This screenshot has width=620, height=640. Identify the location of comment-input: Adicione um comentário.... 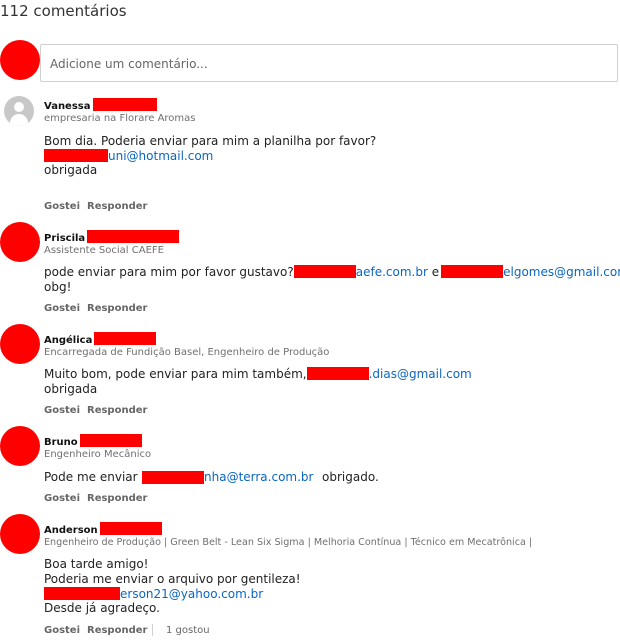
(329, 63).